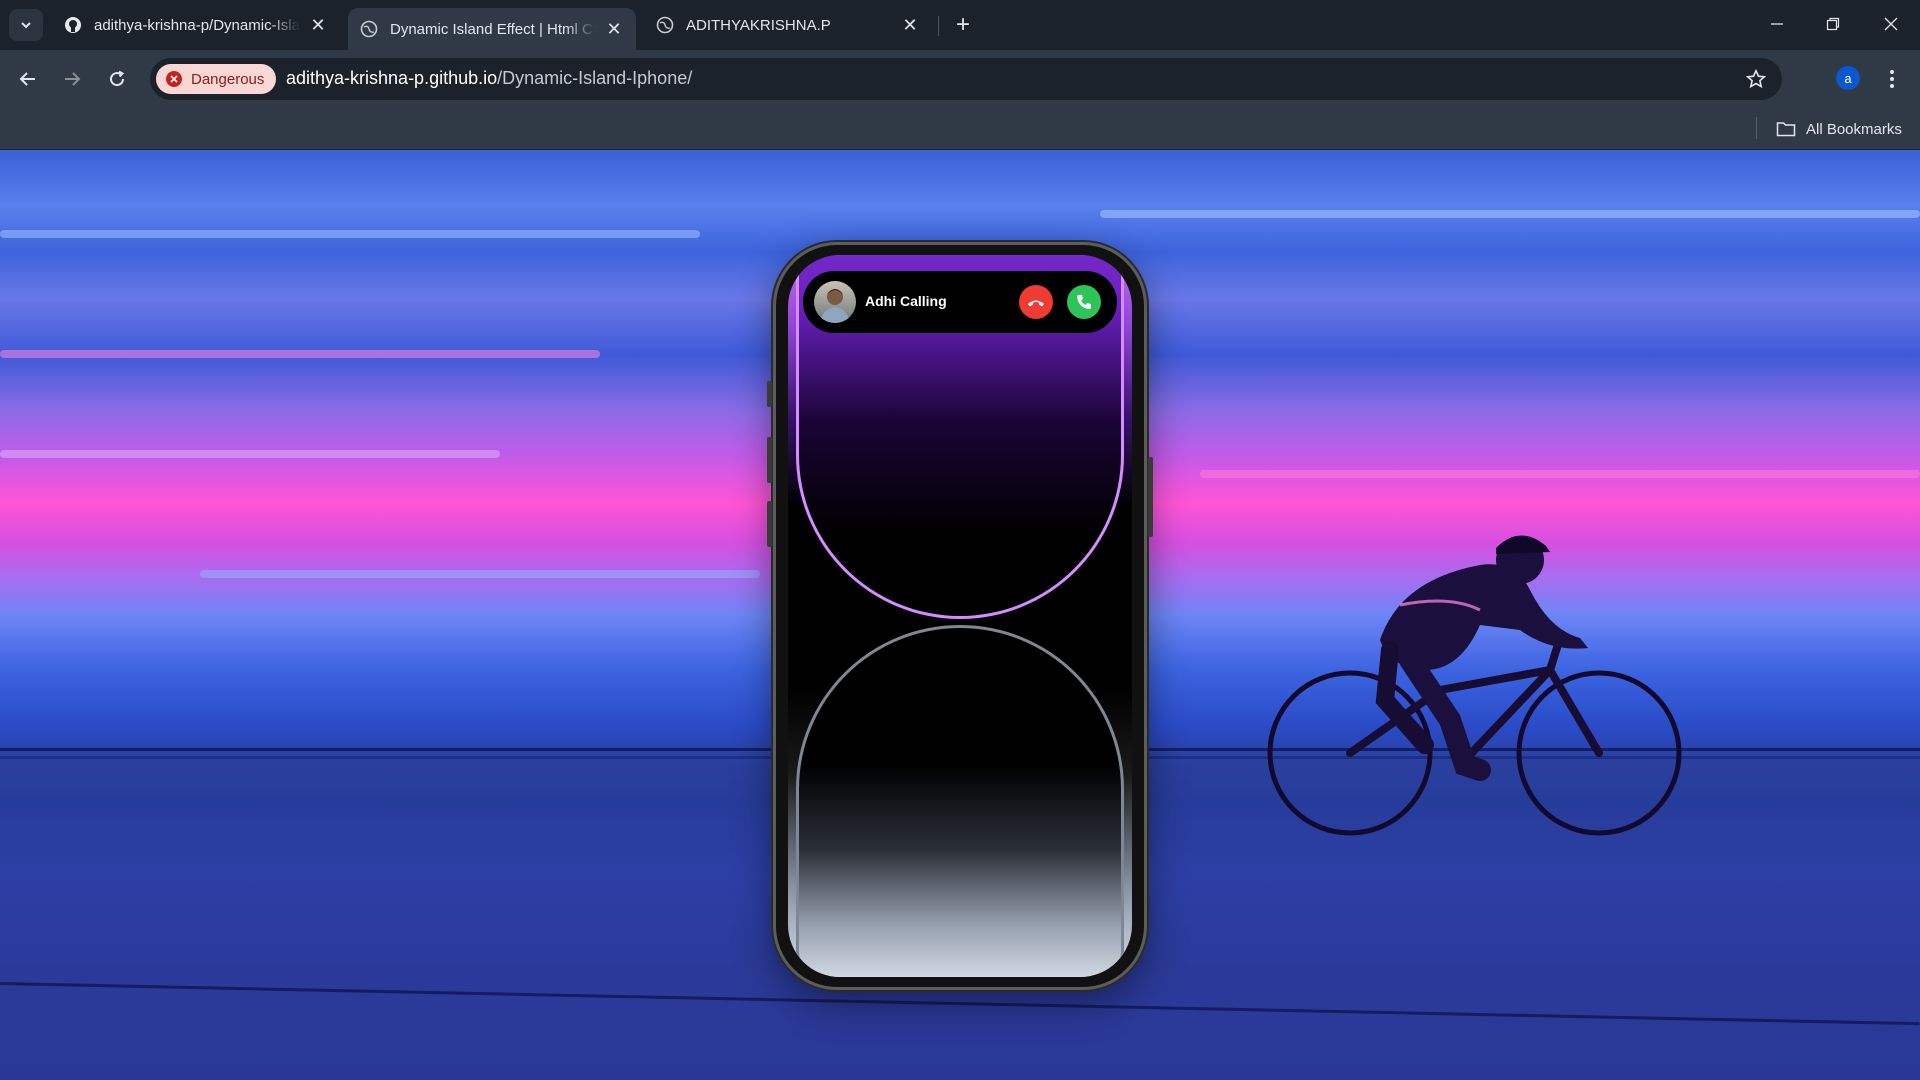 Image resolution: width=1920 pixels, height=1080 pixels. I want to click on phone-power-button, so click(1150, 497).